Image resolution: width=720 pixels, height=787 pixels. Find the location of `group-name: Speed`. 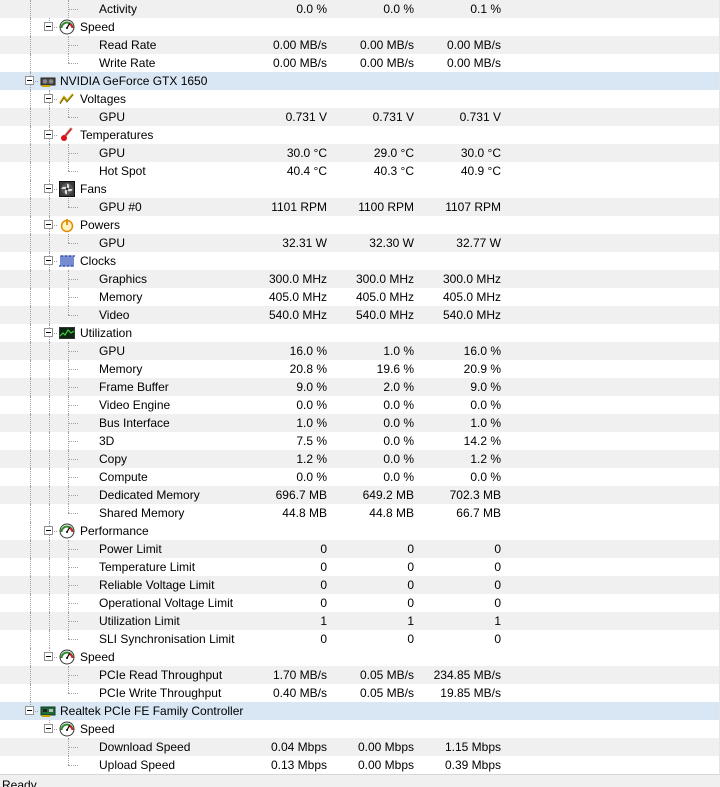

group-name: Speed is located at coordinates (97, 729).